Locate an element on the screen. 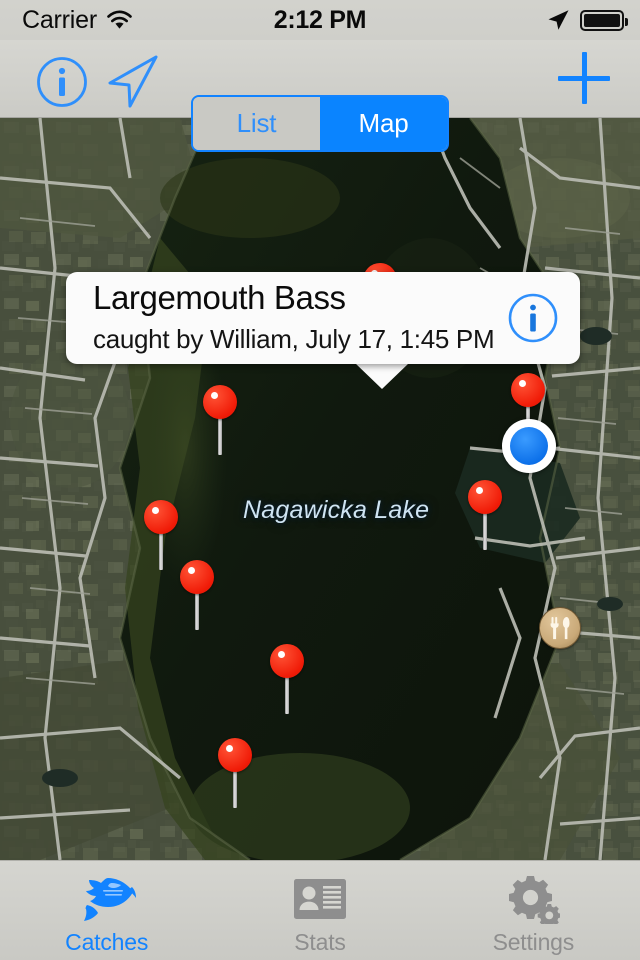  contact-card-icon is located at coordinates (319, 899).